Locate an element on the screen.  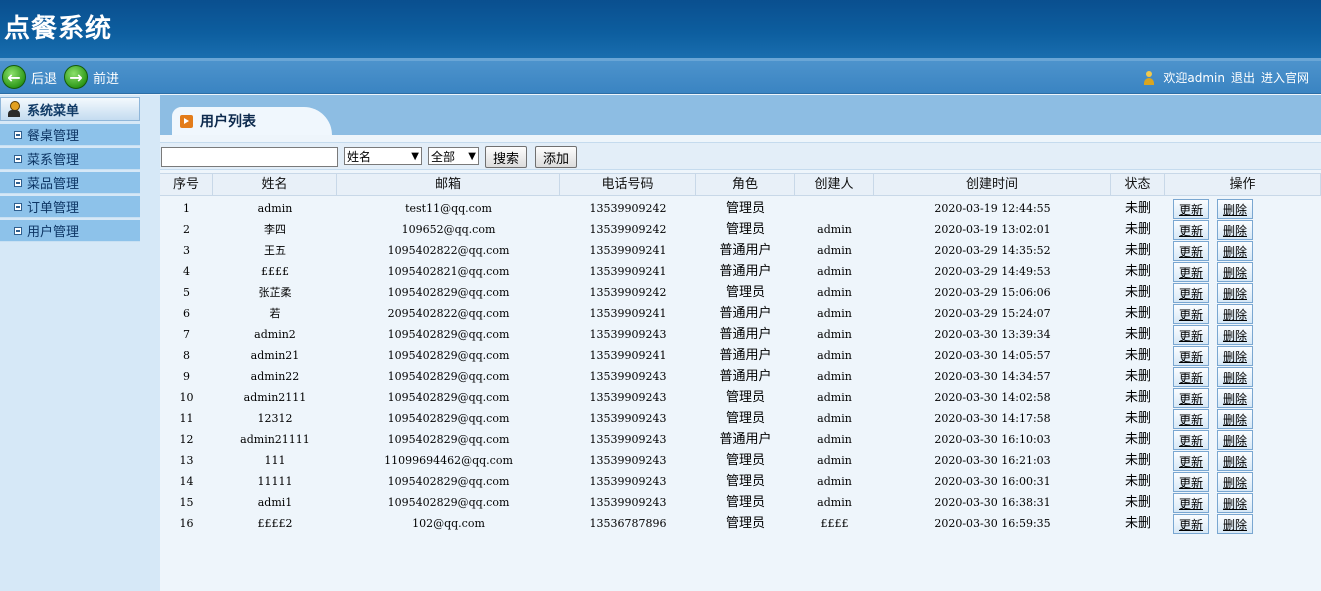
site-link: 进入官网 is located at coordinates (1285, 77).